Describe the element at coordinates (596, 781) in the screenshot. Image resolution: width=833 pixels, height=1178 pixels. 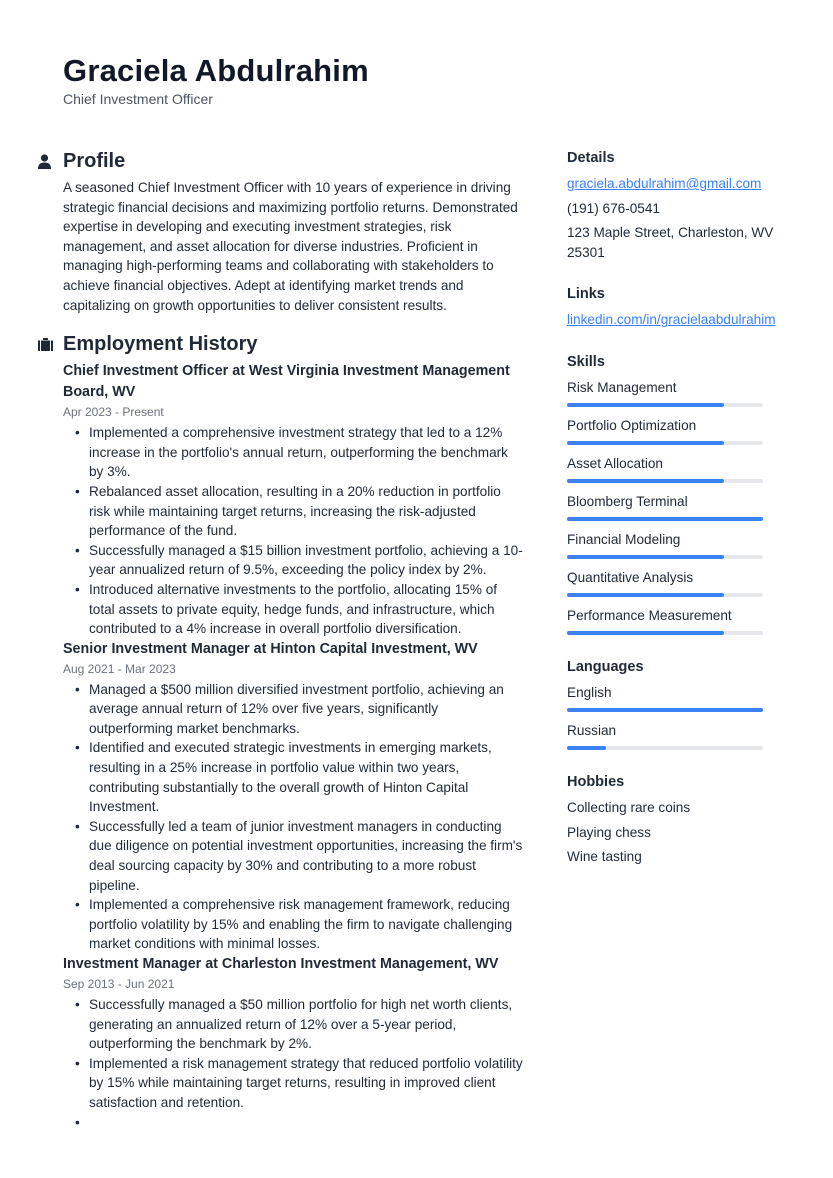
I see `hobbies-heading: Hobbies` at that location.